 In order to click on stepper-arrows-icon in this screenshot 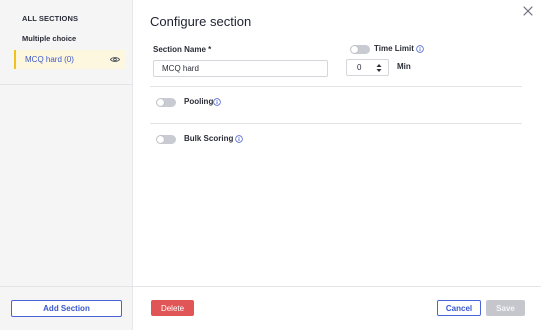, I will do `click(379, 68)`.